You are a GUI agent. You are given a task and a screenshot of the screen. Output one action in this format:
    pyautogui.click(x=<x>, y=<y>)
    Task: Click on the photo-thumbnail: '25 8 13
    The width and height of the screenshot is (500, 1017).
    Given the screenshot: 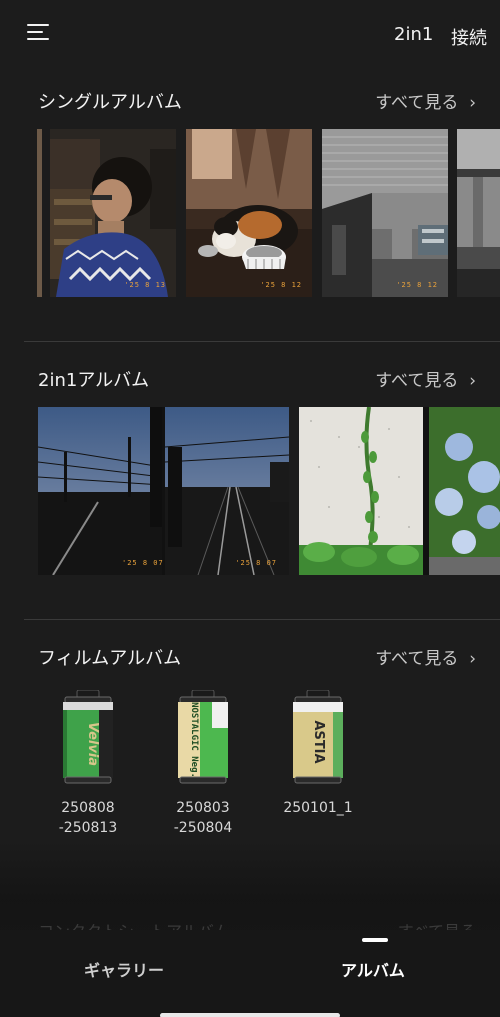 What is the action you would take?
    pyautogui.click(x=113, y=213)
    